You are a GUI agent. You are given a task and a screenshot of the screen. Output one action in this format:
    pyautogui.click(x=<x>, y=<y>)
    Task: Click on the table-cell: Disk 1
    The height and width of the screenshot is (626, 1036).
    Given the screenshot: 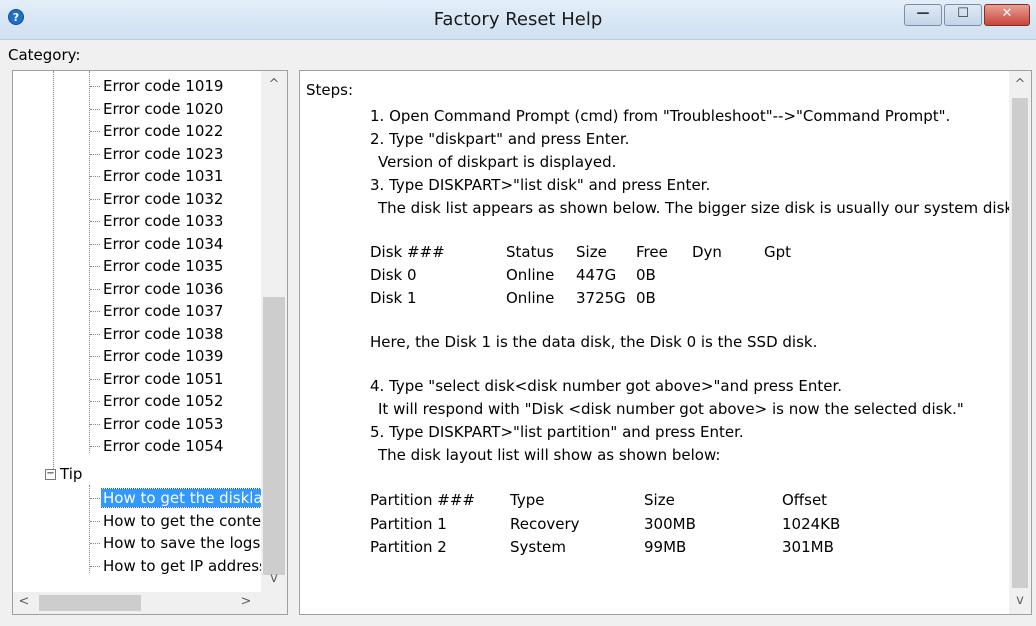 What is the action you would take?
    pyautogui.click(x=393, y=298)
    